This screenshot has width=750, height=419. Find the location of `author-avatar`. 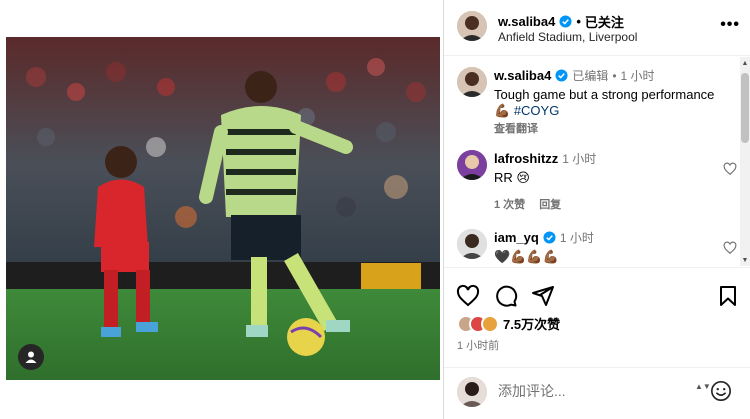

author-avatar is located at coordinates (472, 26).